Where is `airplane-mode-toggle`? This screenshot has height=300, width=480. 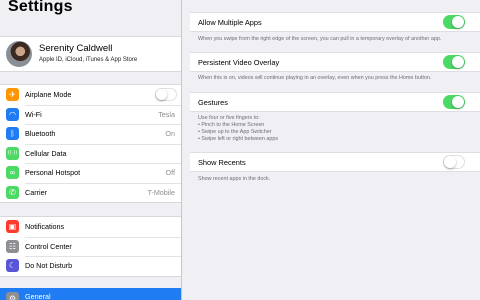
airplane-mode-toggle is located at coordinates (166, 94).